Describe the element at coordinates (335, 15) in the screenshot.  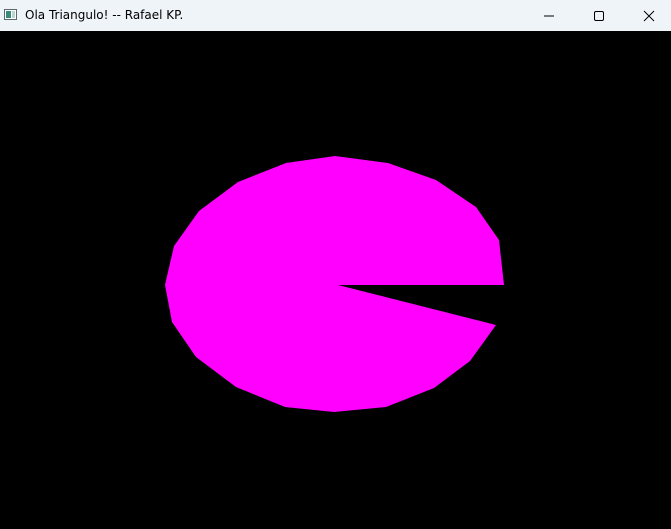
I see `title-bar: Ola Triangulo! -- Rafael KP.` at that location.